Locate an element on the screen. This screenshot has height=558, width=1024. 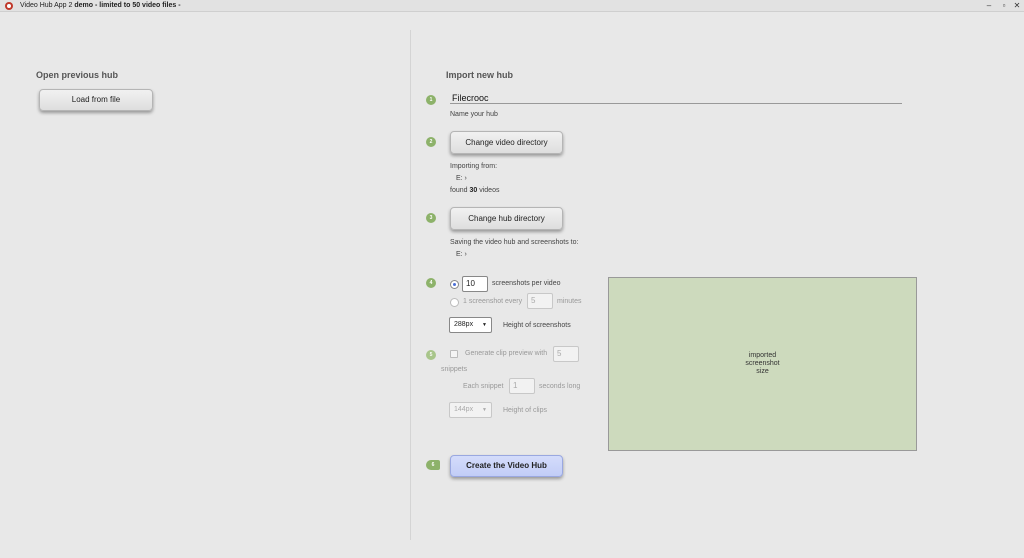
hub-name-hint: Name your hub is located at coordinates (474, 114).